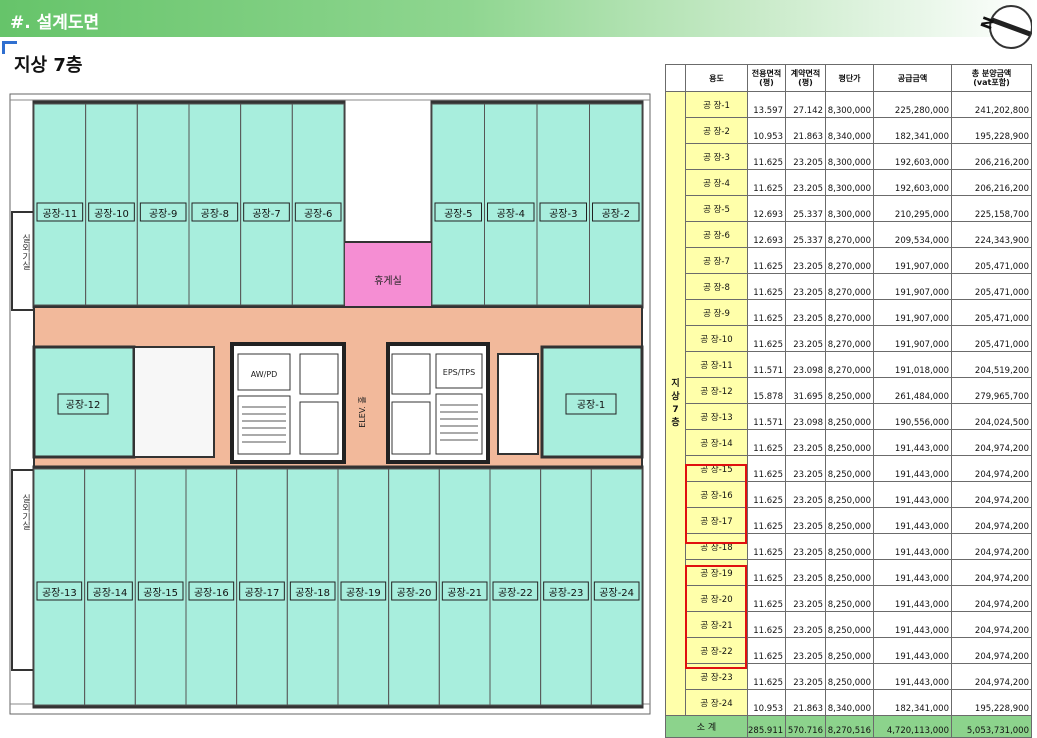 Image resolution: width=1037 pixels, height=738 pixels. What do you see at coordinates (912, 130) in the screenshot?
I see `cell-supply: 182,341,000` at bounding box center [912, 130].